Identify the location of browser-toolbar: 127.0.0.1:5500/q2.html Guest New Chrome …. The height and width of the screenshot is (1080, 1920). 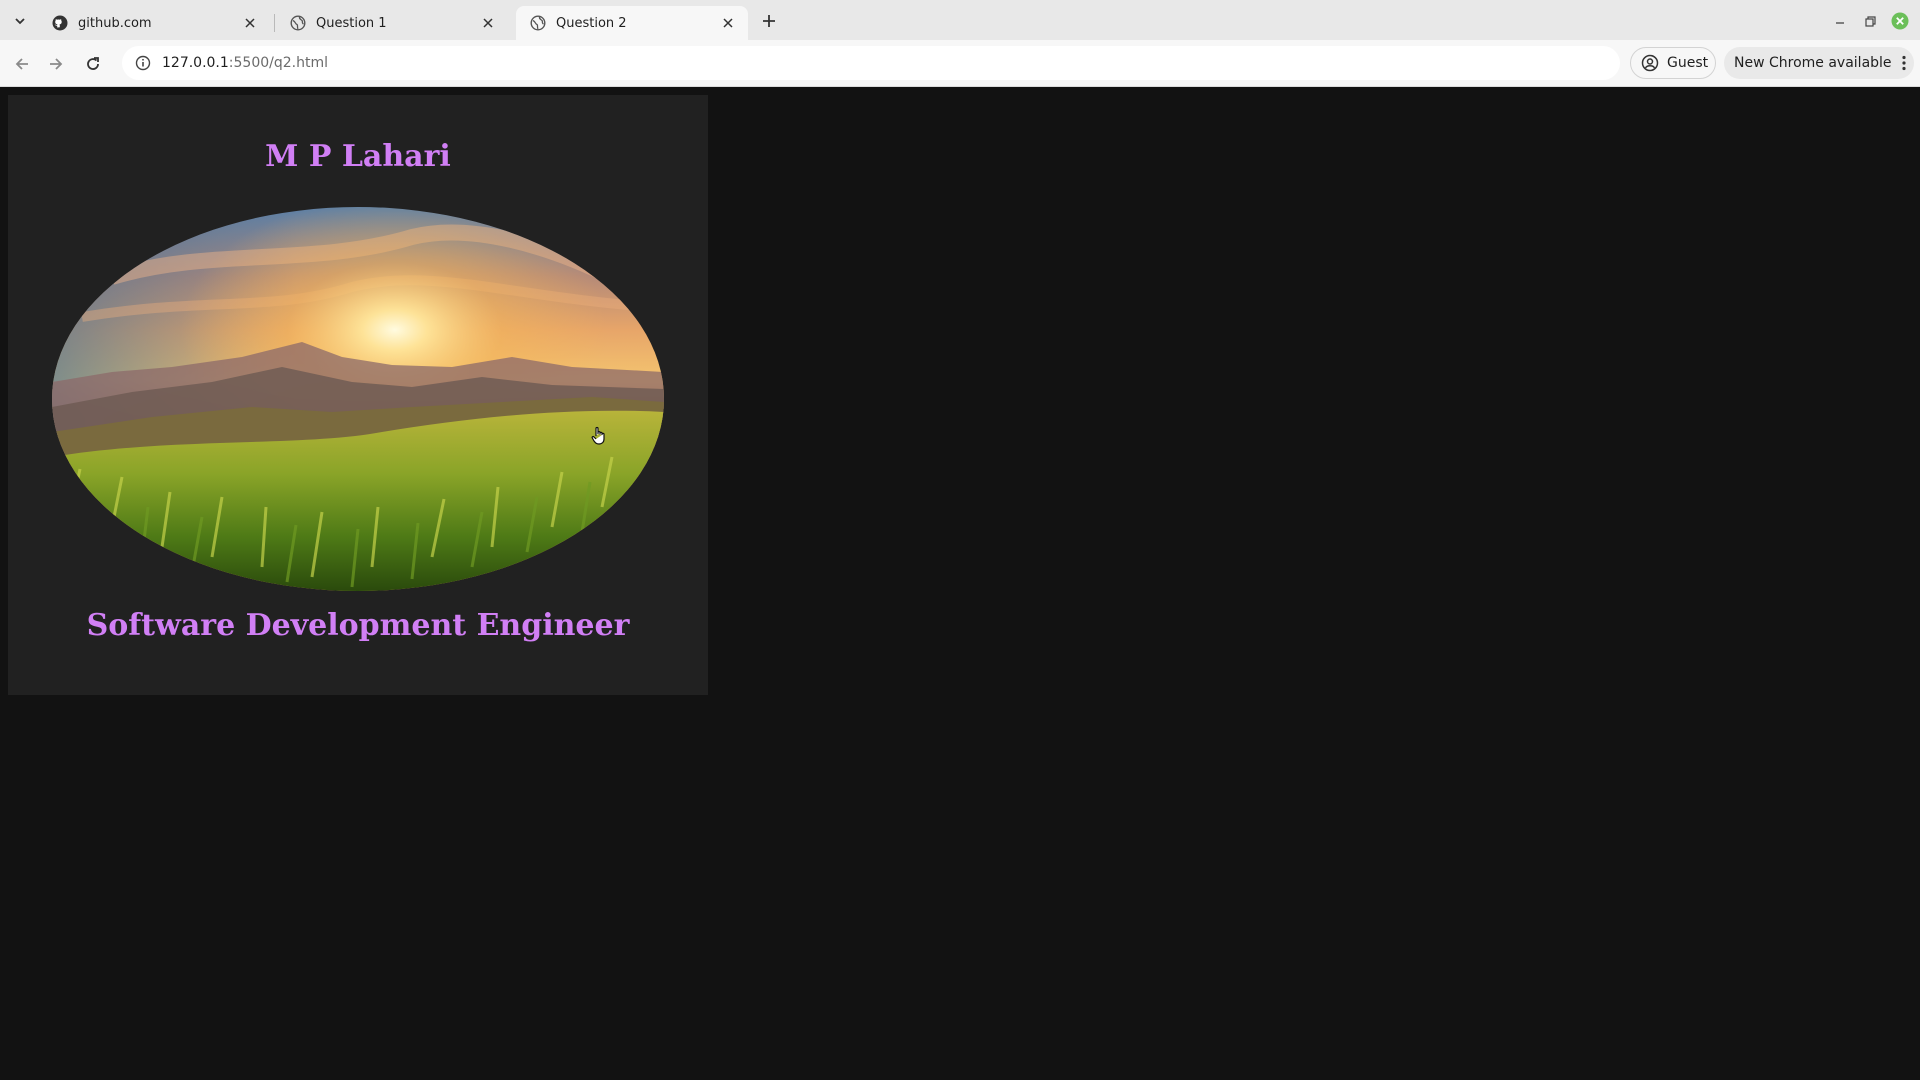
(960, 63).